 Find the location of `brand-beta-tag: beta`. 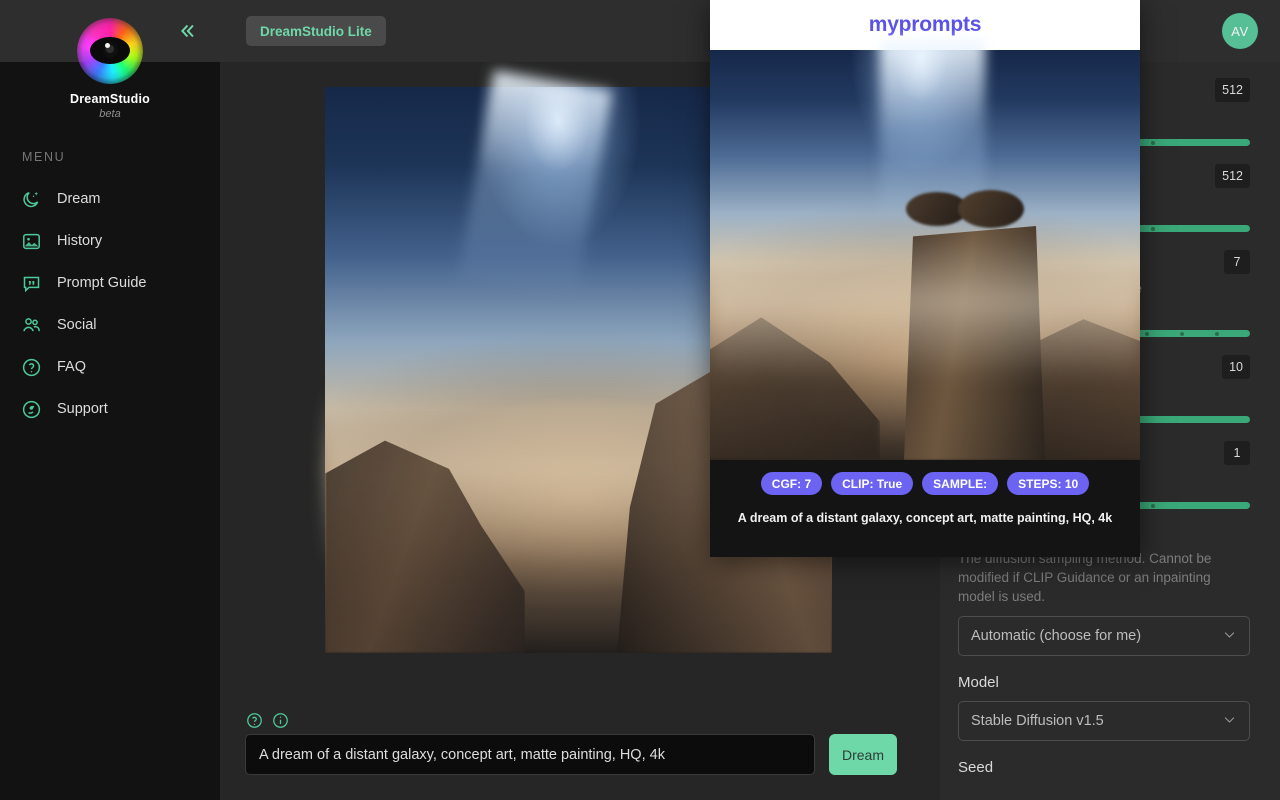

brand-beta-tag: beta is located at coordinates (110, 114).